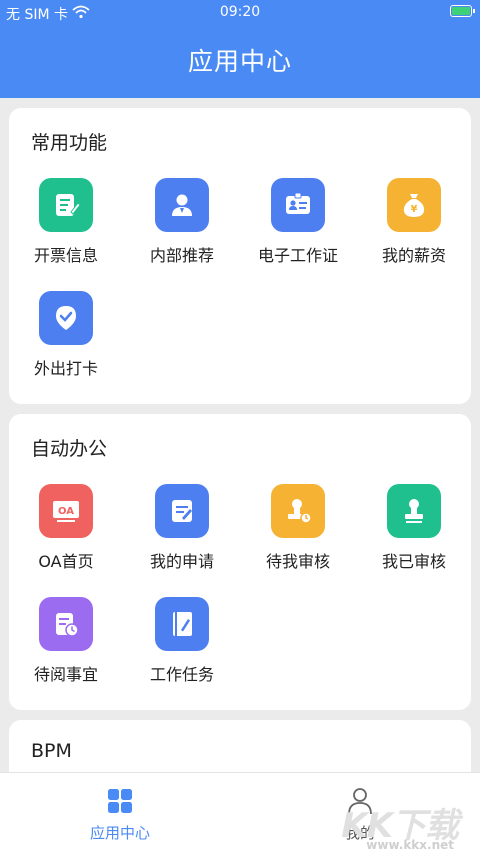  Describe the element at coordinates (119, 833) in the screenshot. I see `tab-label: 应用中心` at that location.